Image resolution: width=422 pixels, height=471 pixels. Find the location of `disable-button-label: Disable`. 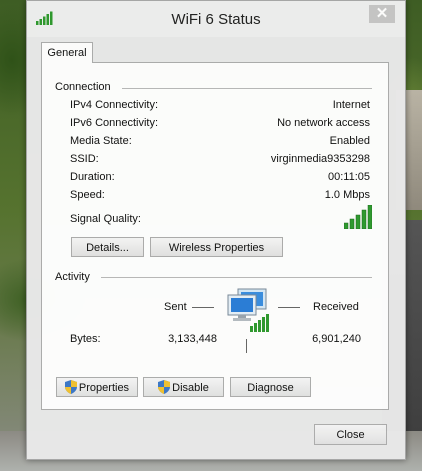

disable-button-label: Disable is located at coordinates (190, 388).